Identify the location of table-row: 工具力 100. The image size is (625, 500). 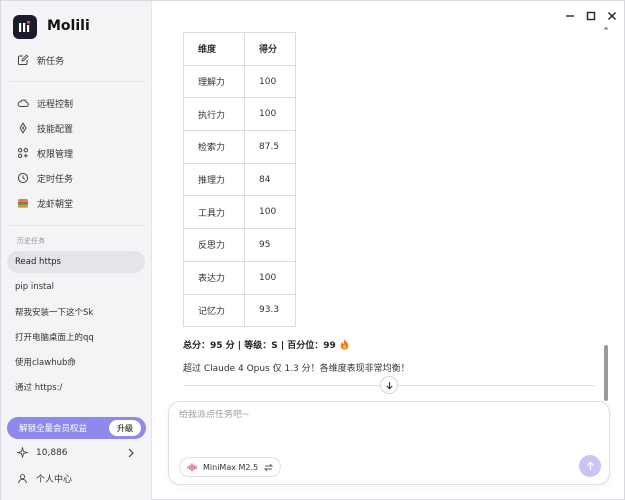
(239, 212).